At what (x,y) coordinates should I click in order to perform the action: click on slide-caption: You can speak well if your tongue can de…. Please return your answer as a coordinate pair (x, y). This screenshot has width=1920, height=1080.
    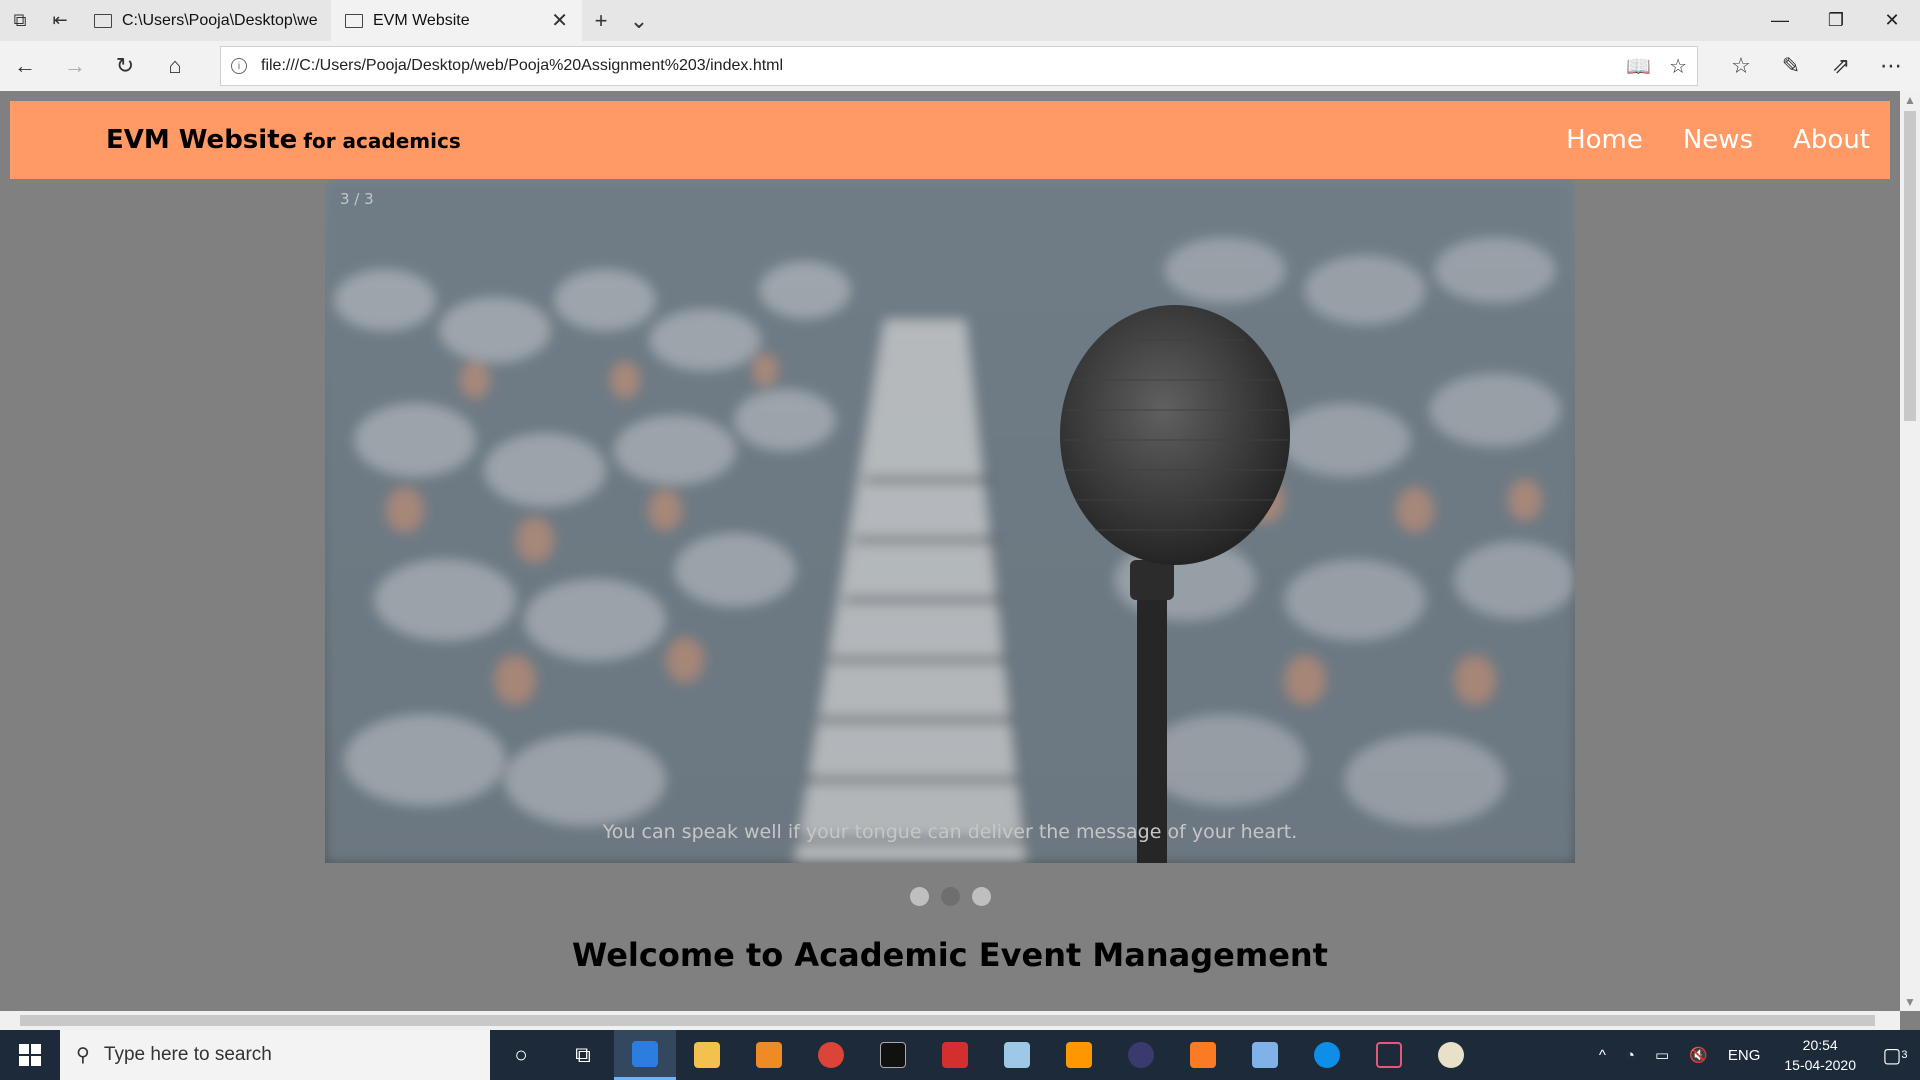
    Looking at the image, I should click on (950, 832).